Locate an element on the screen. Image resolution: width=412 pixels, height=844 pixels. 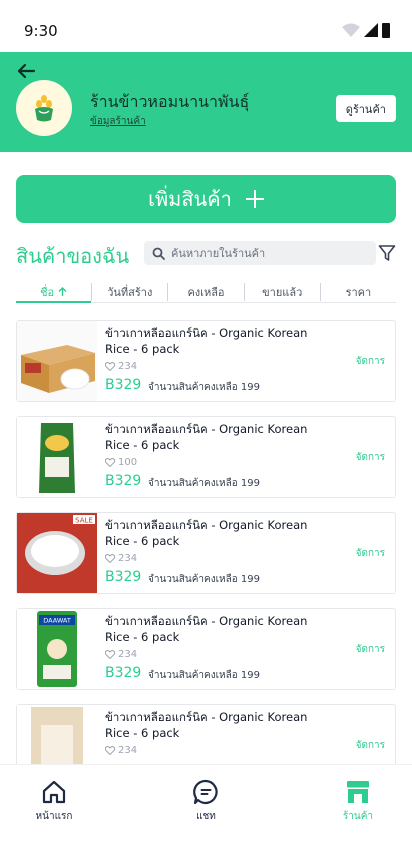
signal-icon is located at coordinates (371, 30).